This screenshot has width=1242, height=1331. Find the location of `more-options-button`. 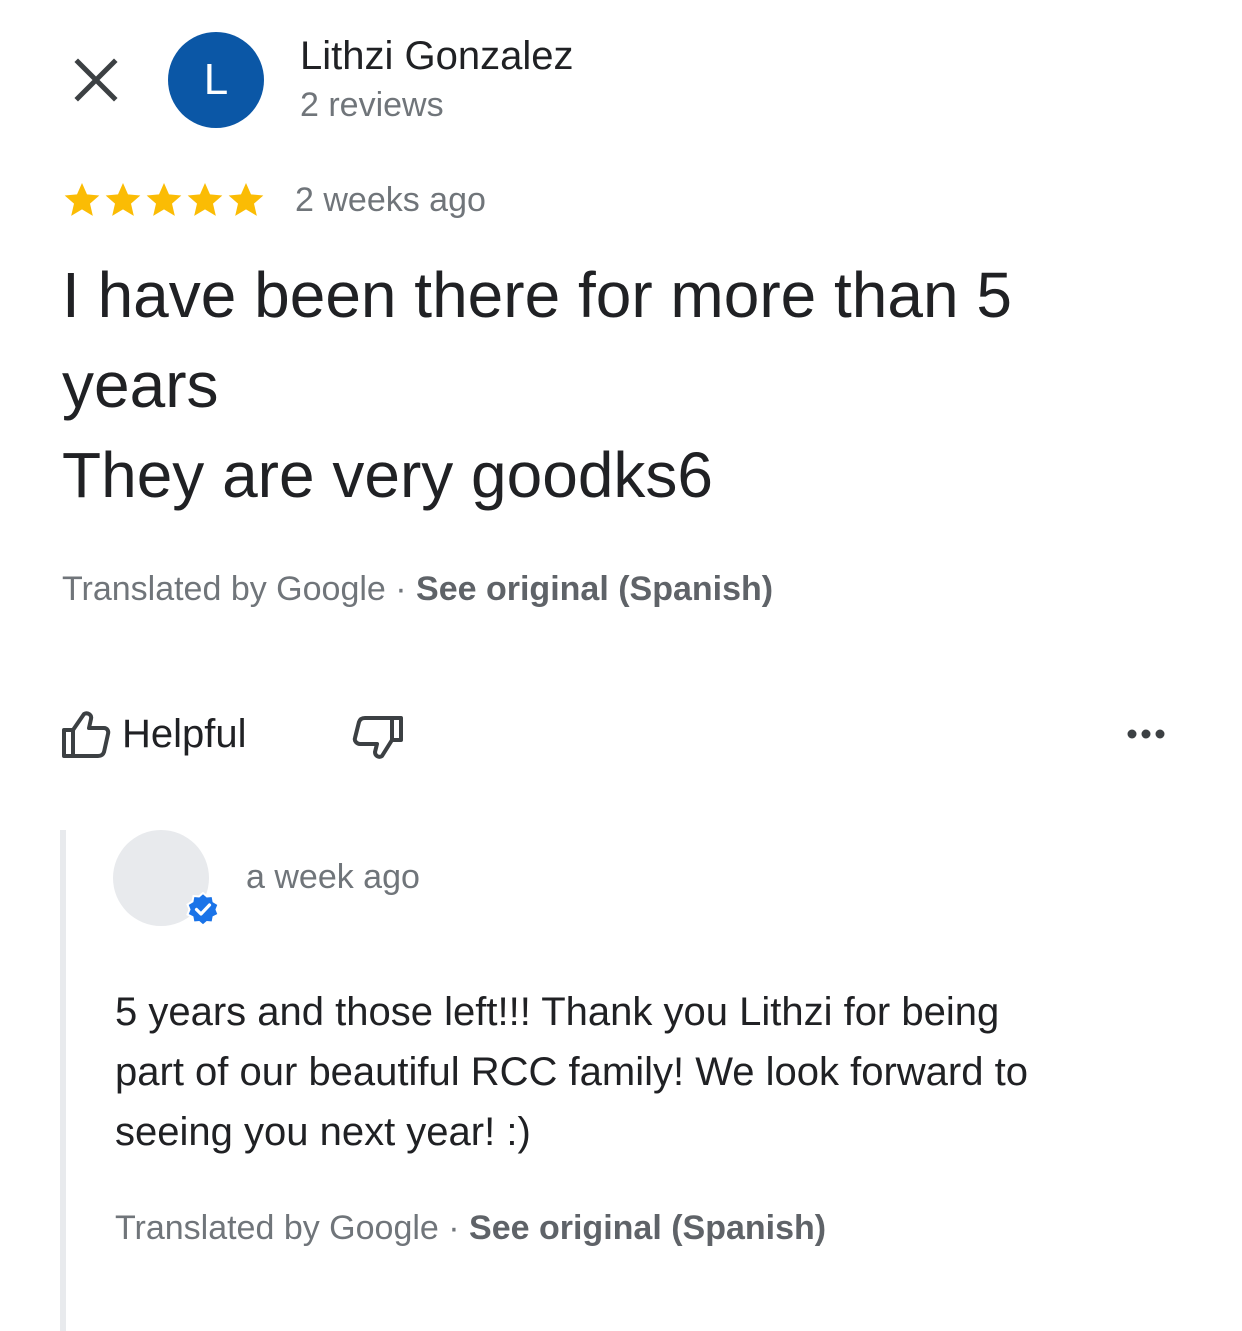

more-options-button is located at coordinates (1146, 734).